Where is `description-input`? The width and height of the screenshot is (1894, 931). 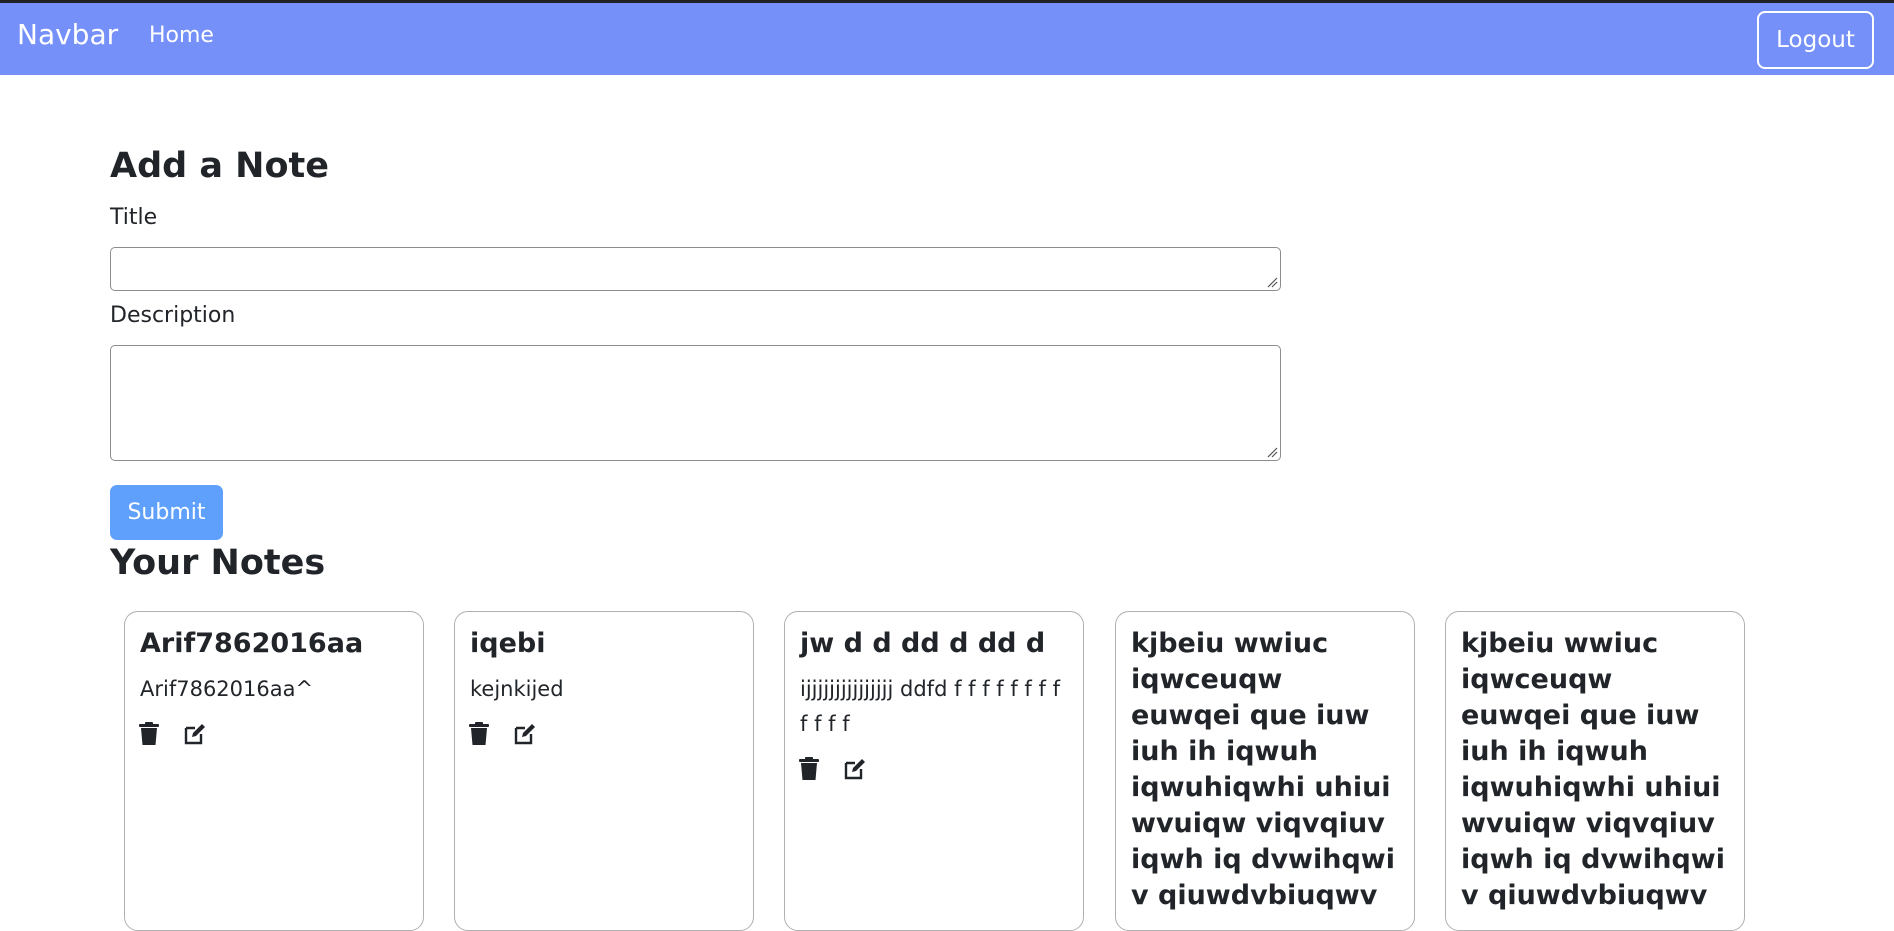 description-input is located at coordinates (695, 403).